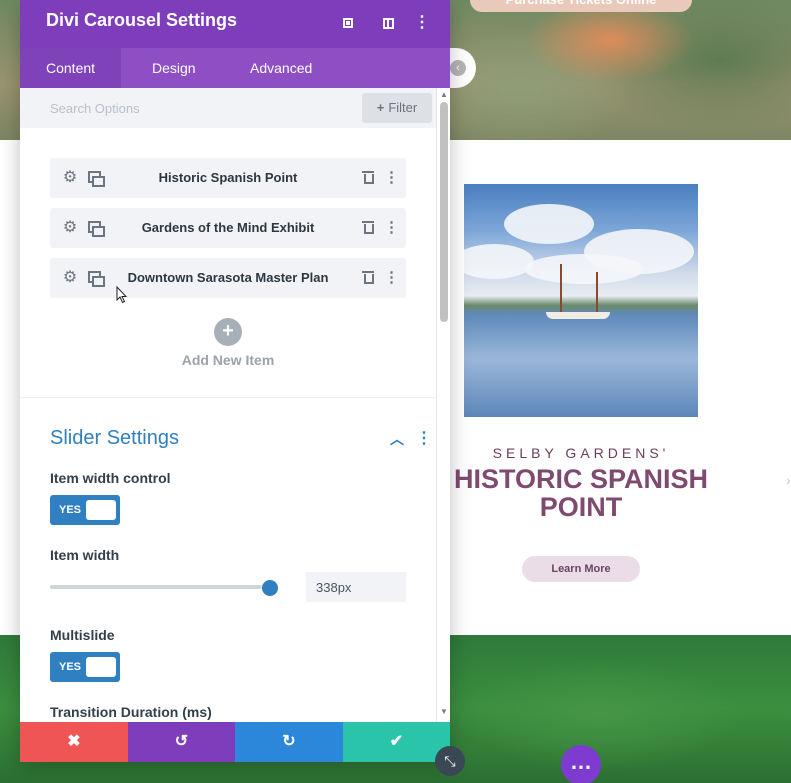 Image resolution: width=791 pixels, height=783 pixels. Describe the element at coordinates (131, 712) in the screenshot. I see `field-label: Transition Duration (ms)` at that location.